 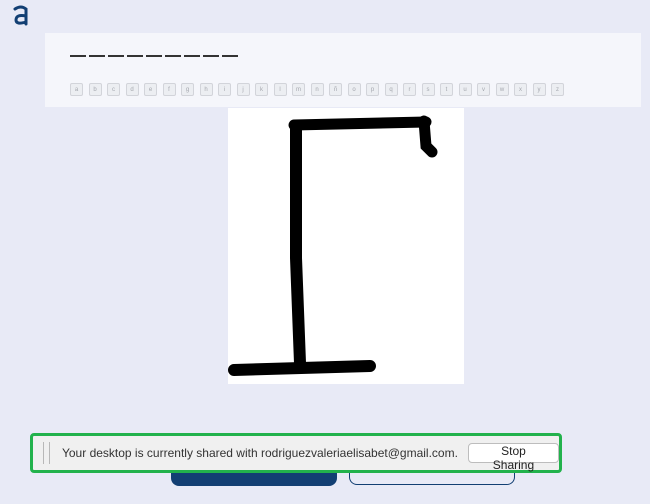 I want to click on letter-key: t, so click(x=446, y=89).